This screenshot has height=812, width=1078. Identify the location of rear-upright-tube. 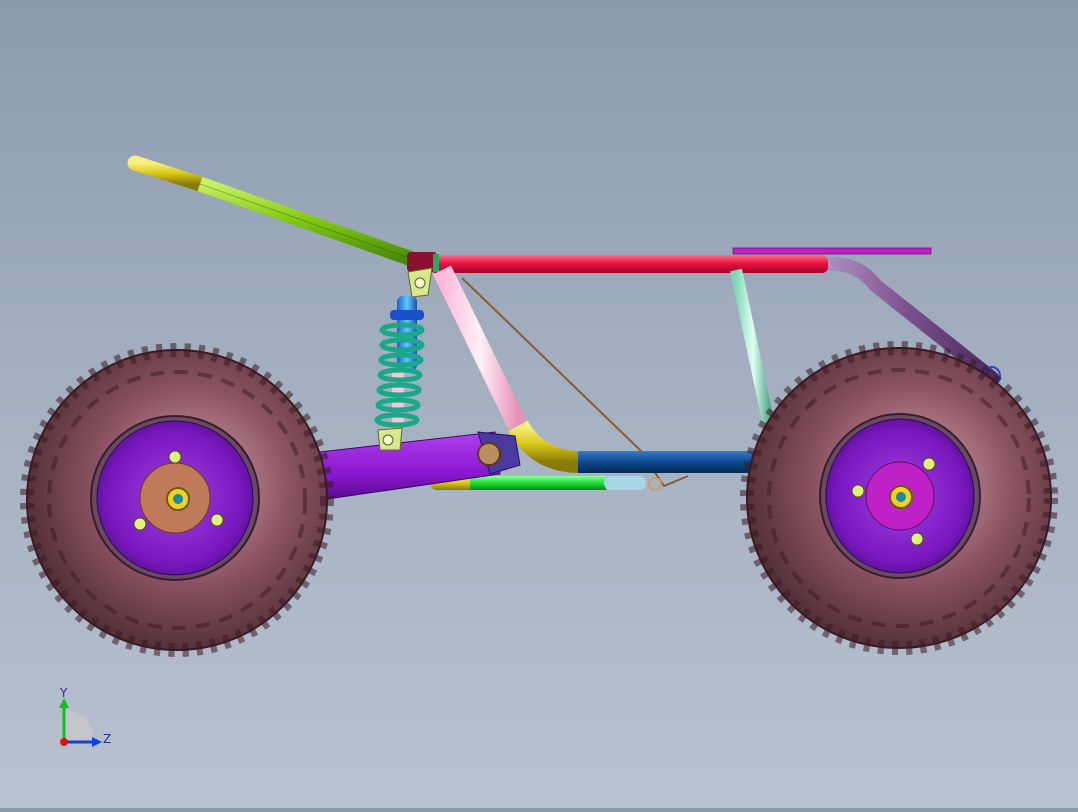
(753, 350).